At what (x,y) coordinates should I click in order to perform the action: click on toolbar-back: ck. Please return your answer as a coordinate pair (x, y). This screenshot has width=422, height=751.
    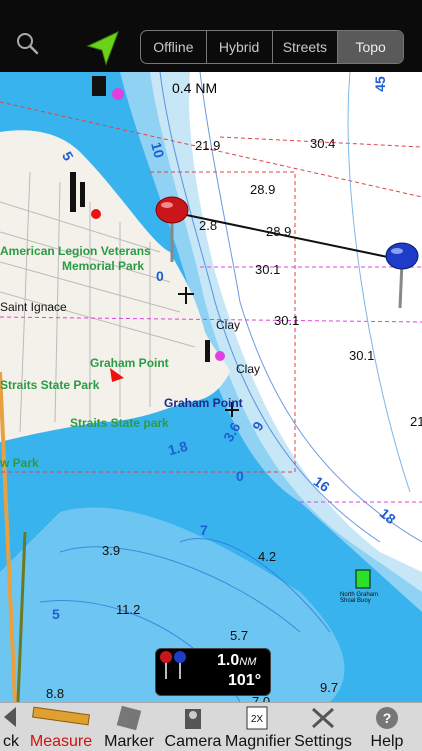
    Looking at the image, I should click on (11, 727).